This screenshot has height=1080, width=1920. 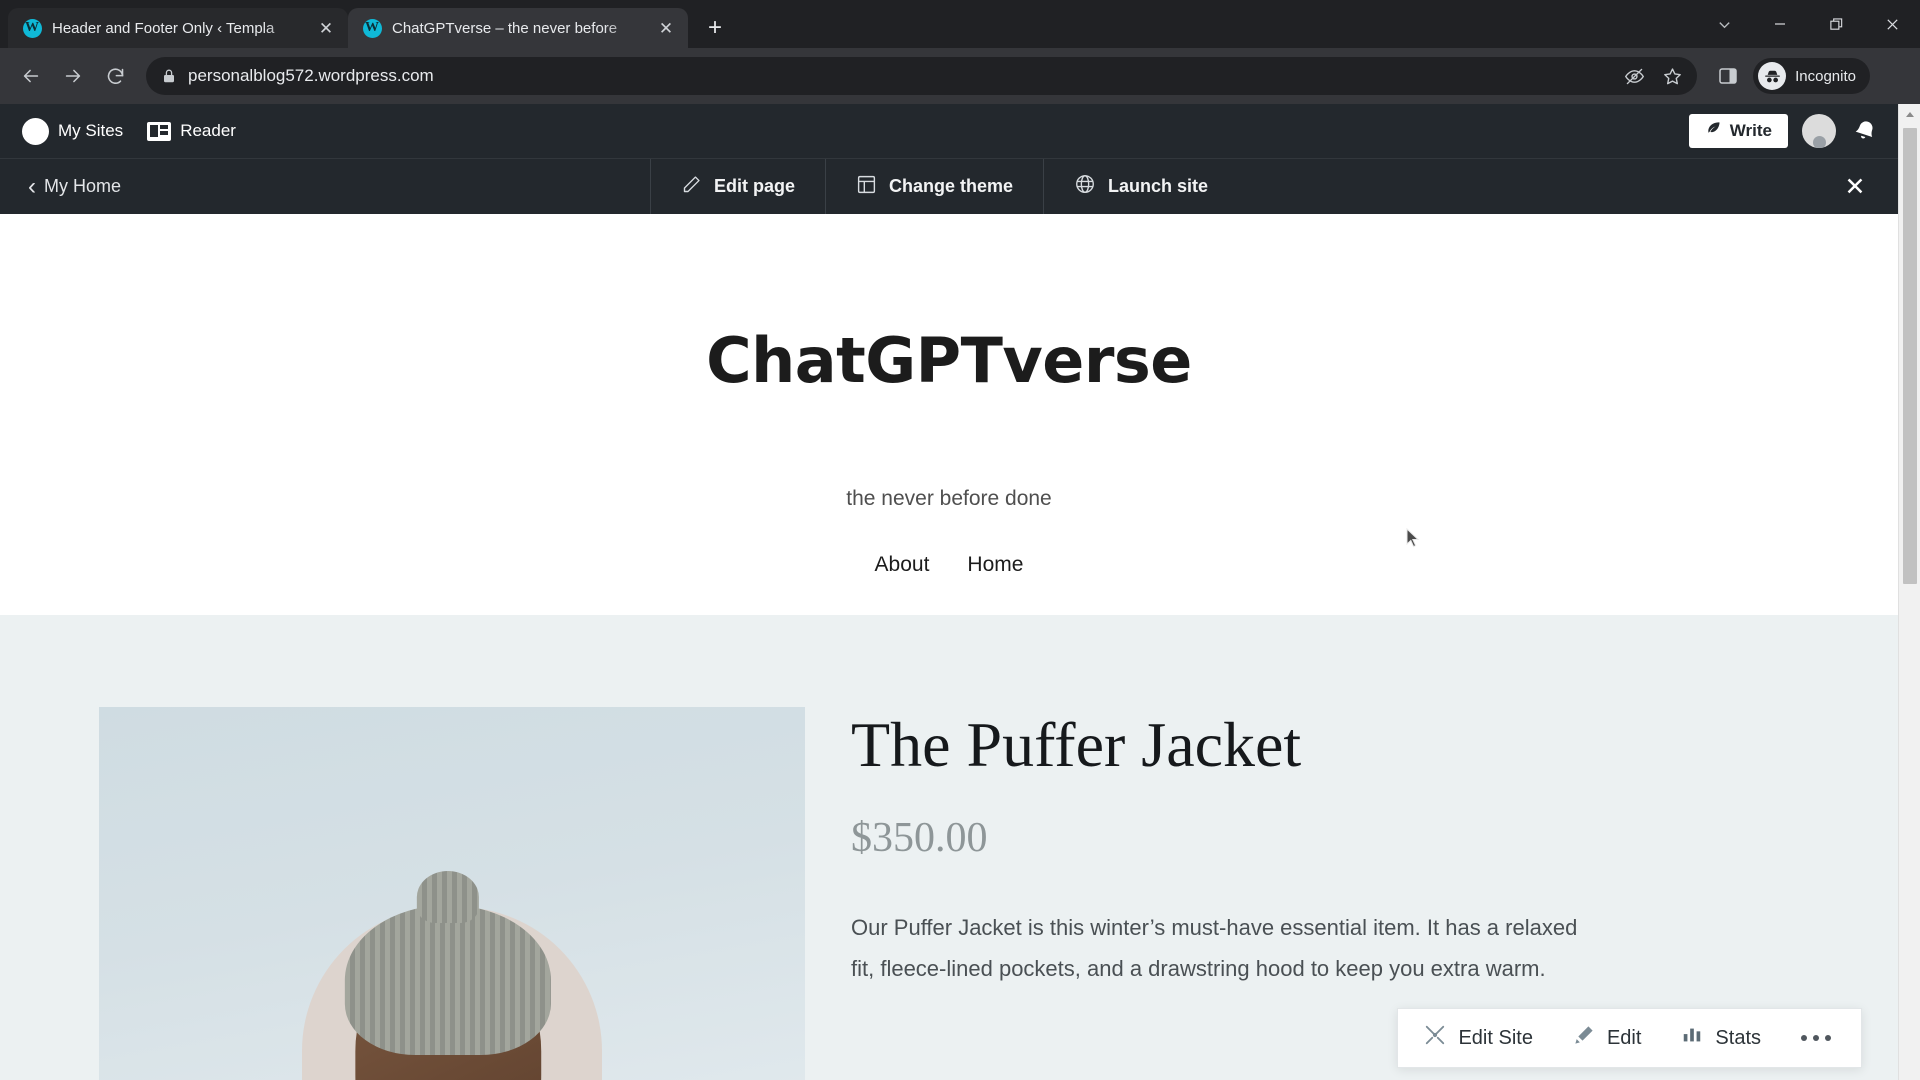 What do you see at coordinates (1724, 24) in the screenshot?
I see `tab-search-chevron-icon` at bounding box center [1724, 24].